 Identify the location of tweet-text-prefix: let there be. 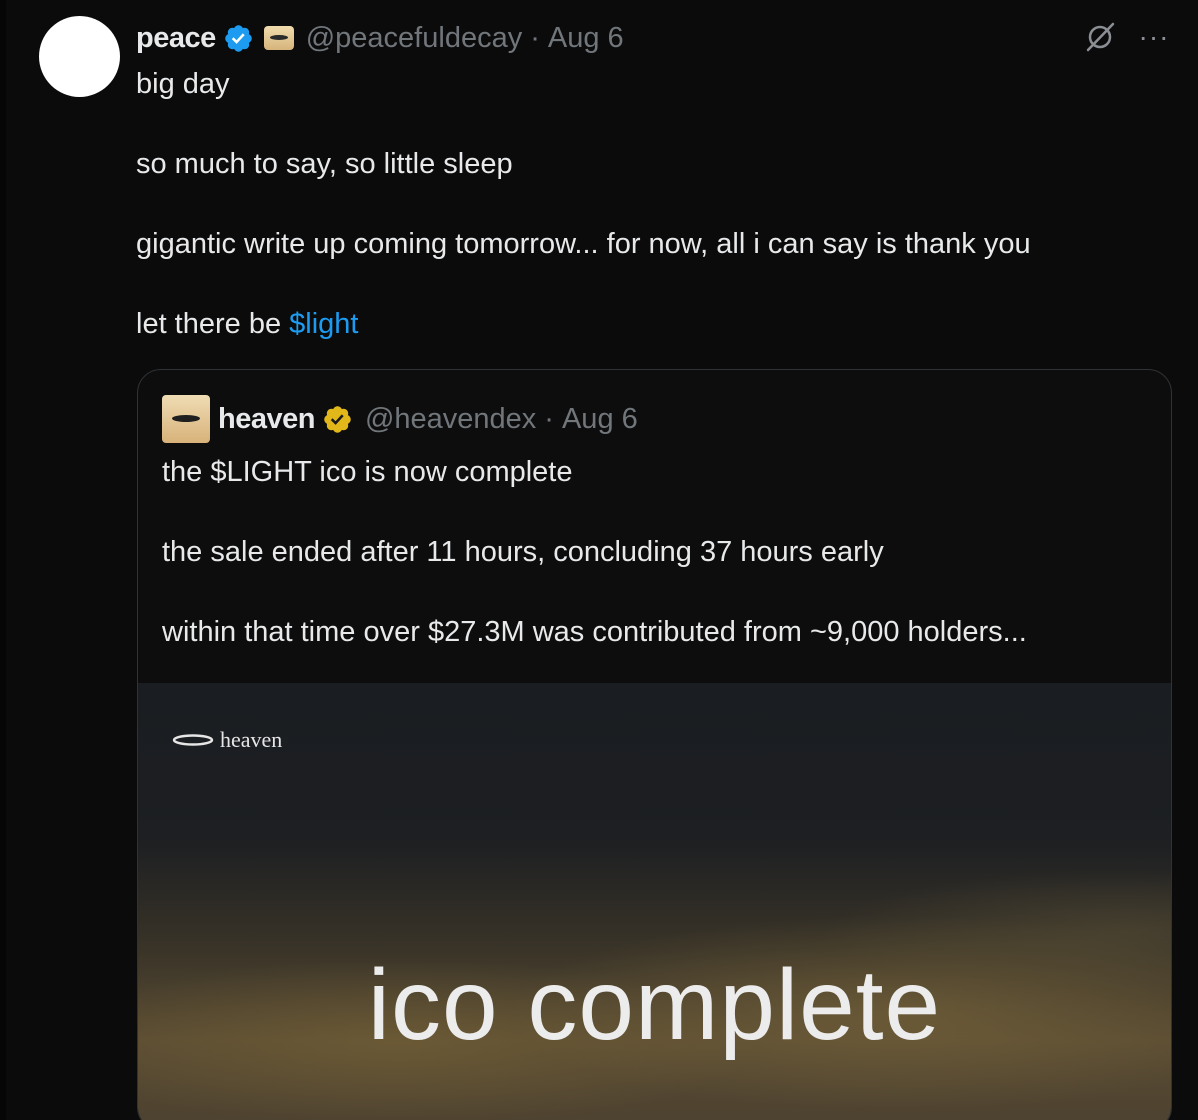
(213, 324).